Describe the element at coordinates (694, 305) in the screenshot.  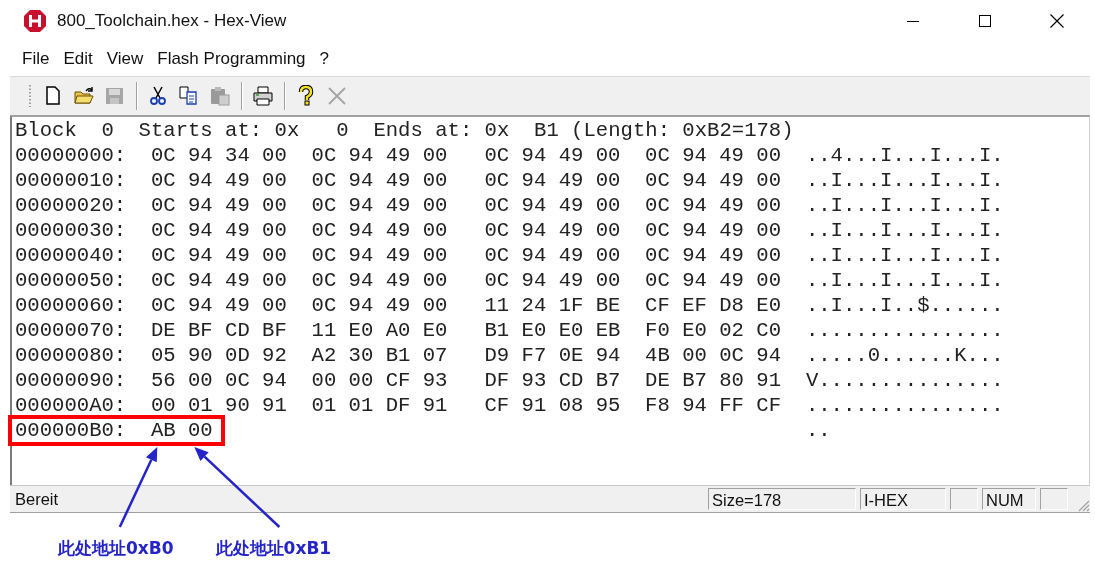
I see `hex-byte: EF` at that location.